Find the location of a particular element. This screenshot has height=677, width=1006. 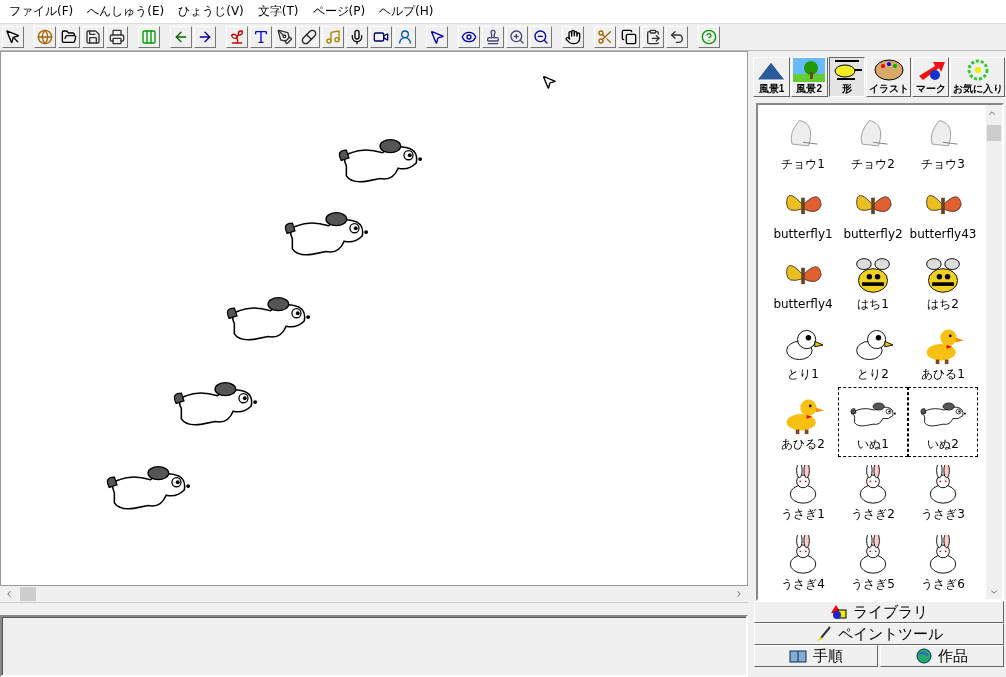

item-label: チョウ2 is located at coordinates (873, 164).